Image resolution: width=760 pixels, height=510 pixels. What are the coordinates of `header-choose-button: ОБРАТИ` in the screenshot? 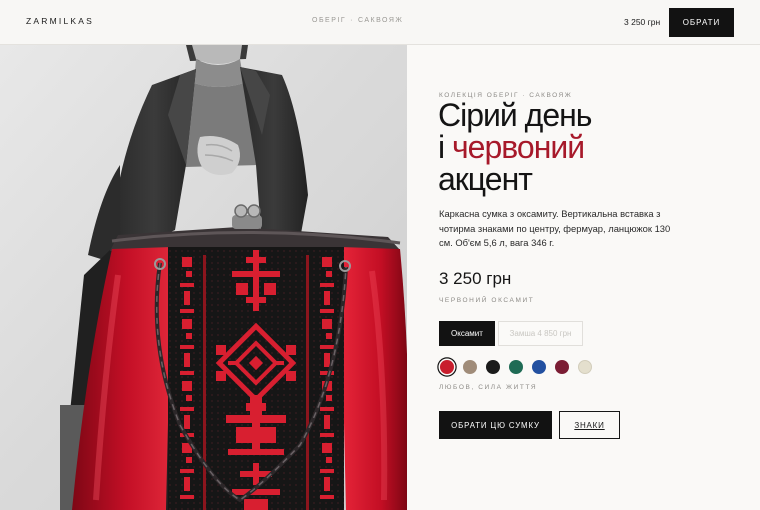 It's located at (701, 22).